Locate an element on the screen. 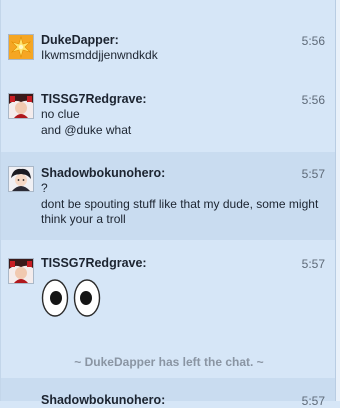 The width and height of the screenshot is (340, 408). scrollbar is located at coordinates (337, 200).